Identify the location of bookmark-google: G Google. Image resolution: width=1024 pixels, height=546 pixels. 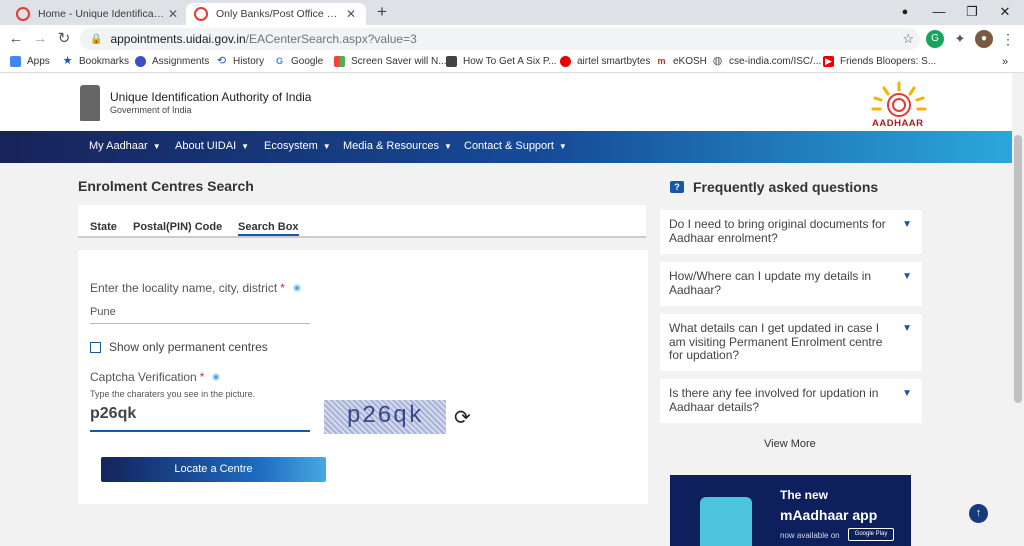
(298, 61).